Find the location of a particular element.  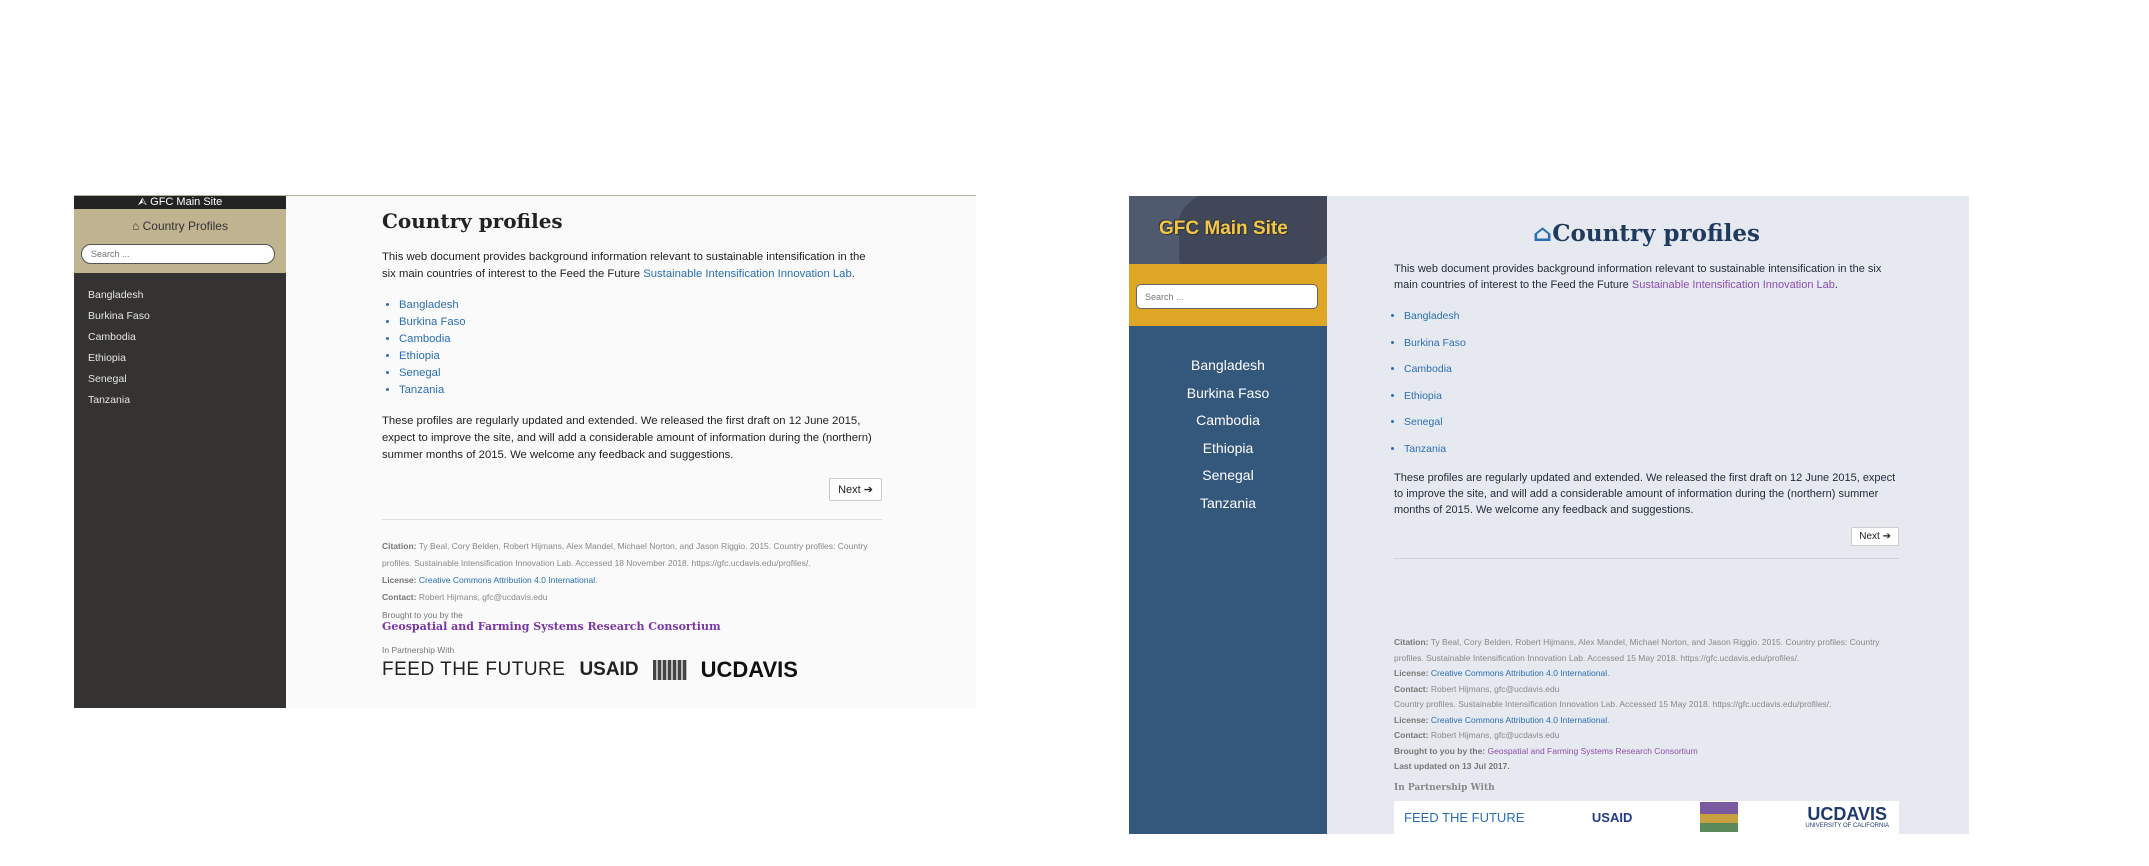

uc-subtitle: UNIVERSITY OF CALIFORNIA is located at coordinates (1847, 826).